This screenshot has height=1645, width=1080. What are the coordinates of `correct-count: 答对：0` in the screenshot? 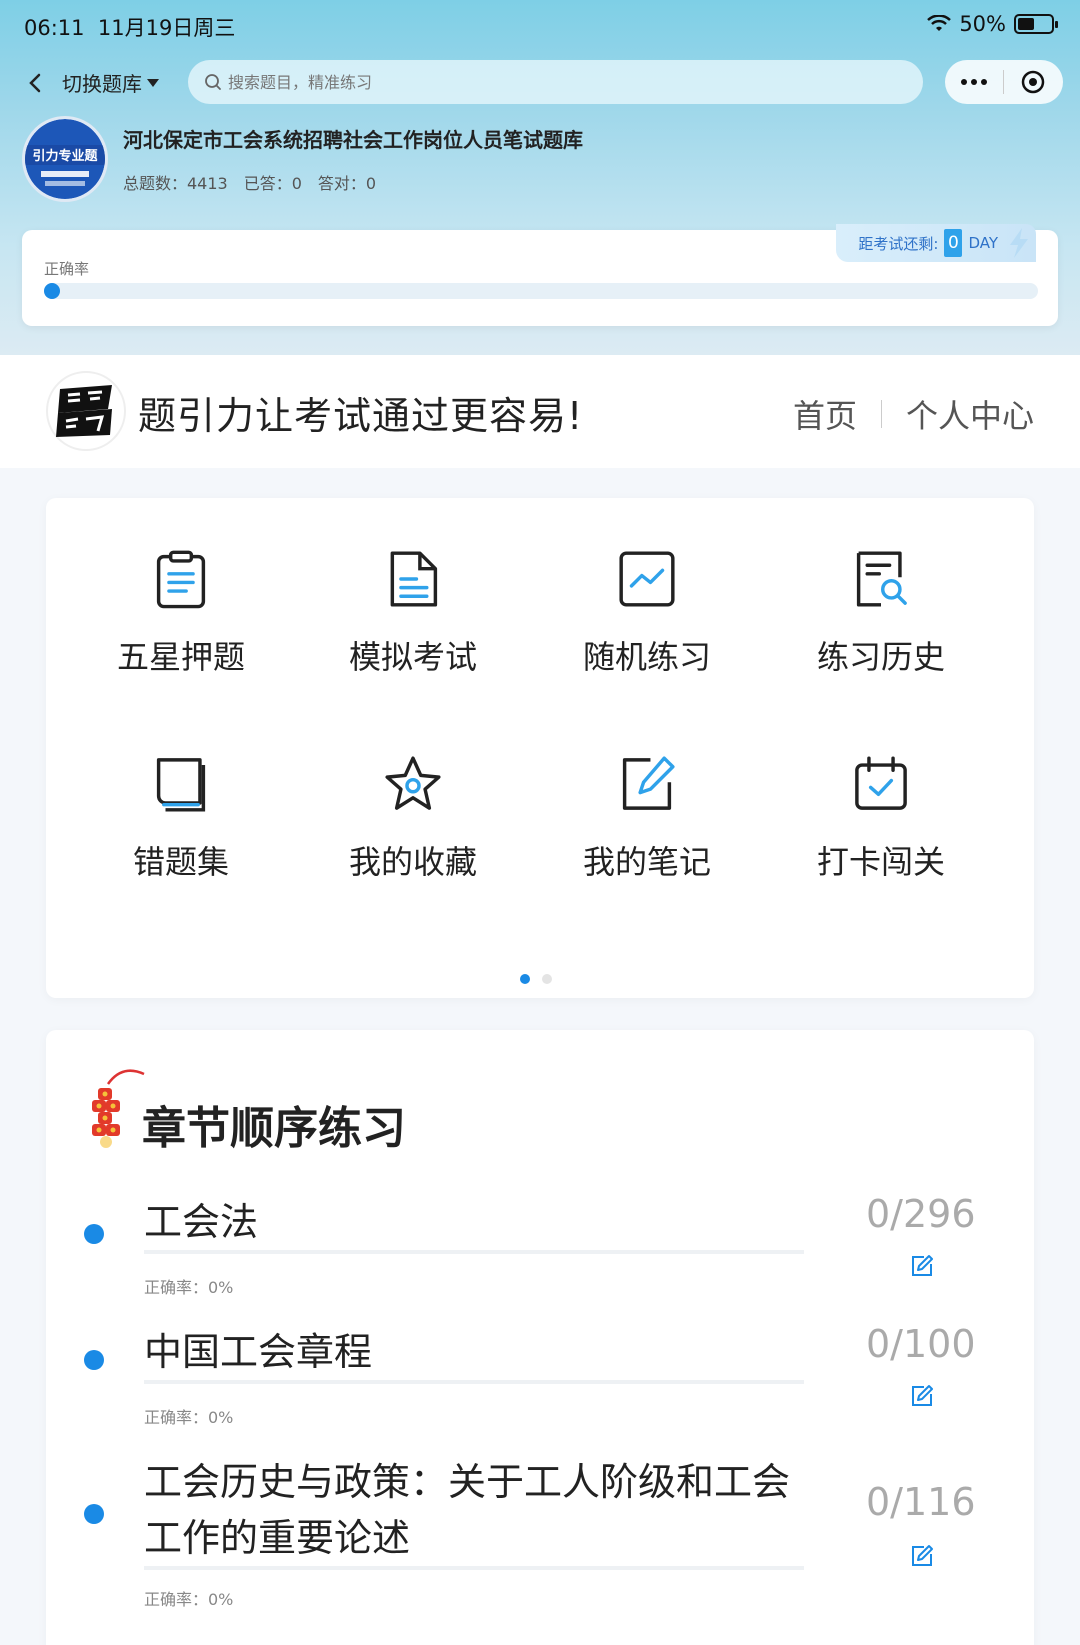 It's located at (347, 183).